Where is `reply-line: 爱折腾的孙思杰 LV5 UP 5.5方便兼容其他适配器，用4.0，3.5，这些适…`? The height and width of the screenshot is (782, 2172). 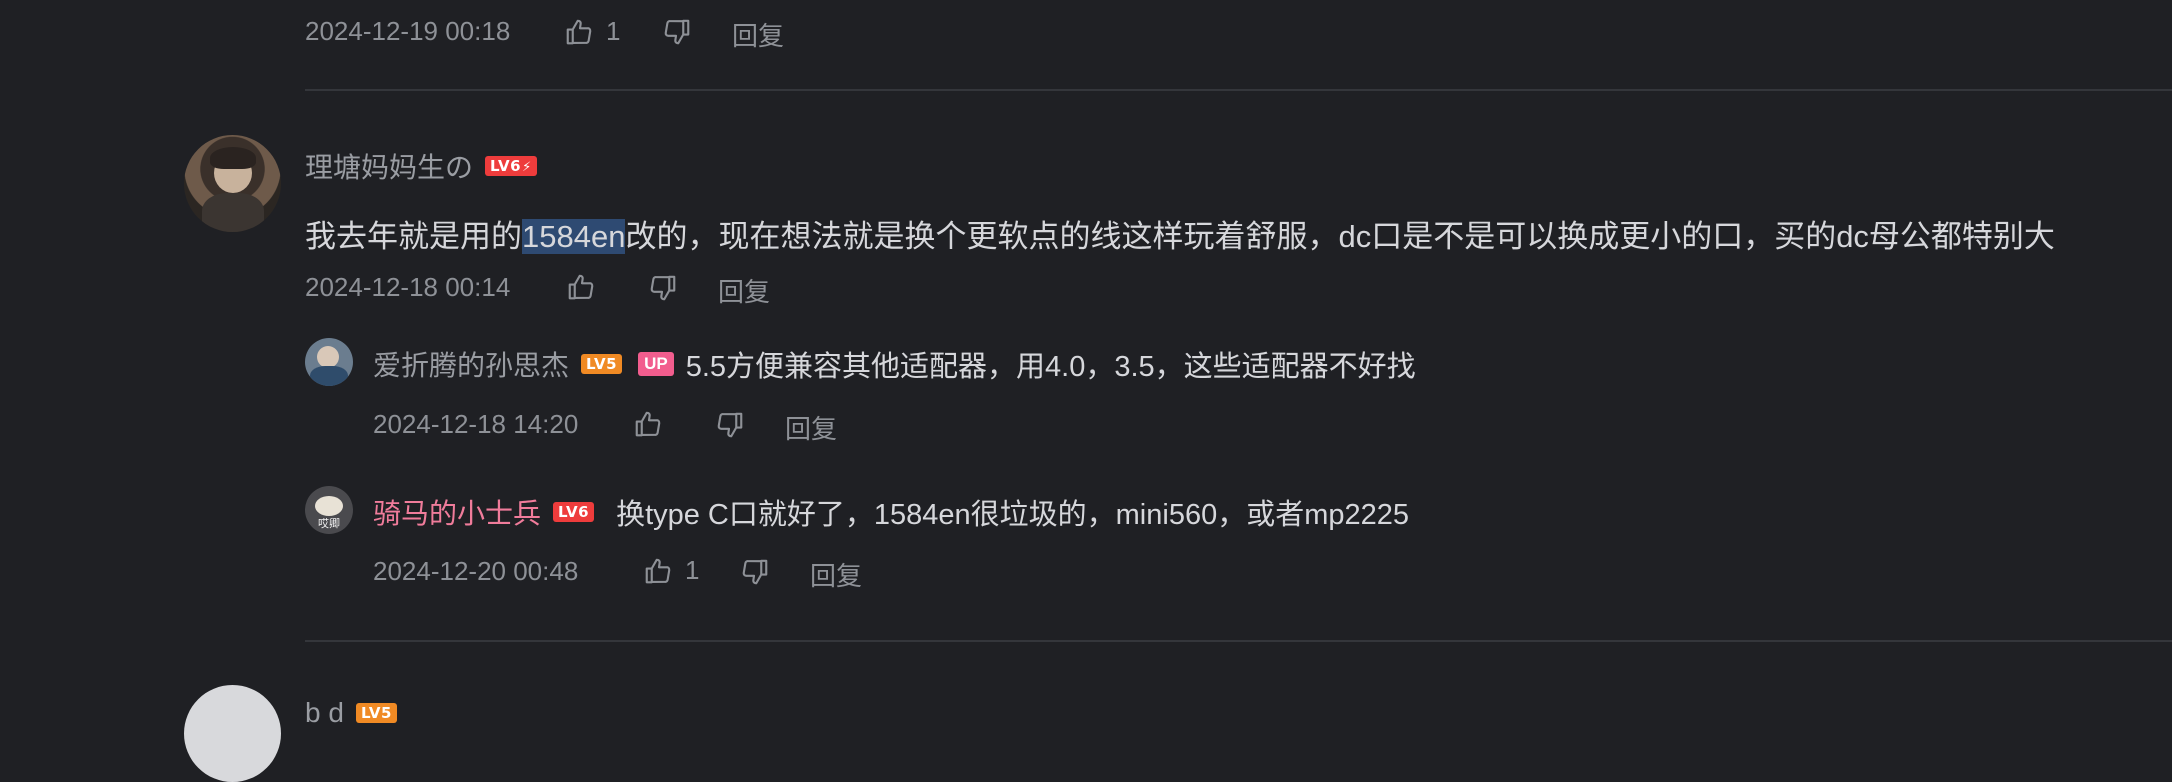
reply-line: 爱折腾的孙思杰 LV5 UP 5.5方便兼容其他适配器，用4.0，3.5，这些适… is located at coordinates (894, 364).